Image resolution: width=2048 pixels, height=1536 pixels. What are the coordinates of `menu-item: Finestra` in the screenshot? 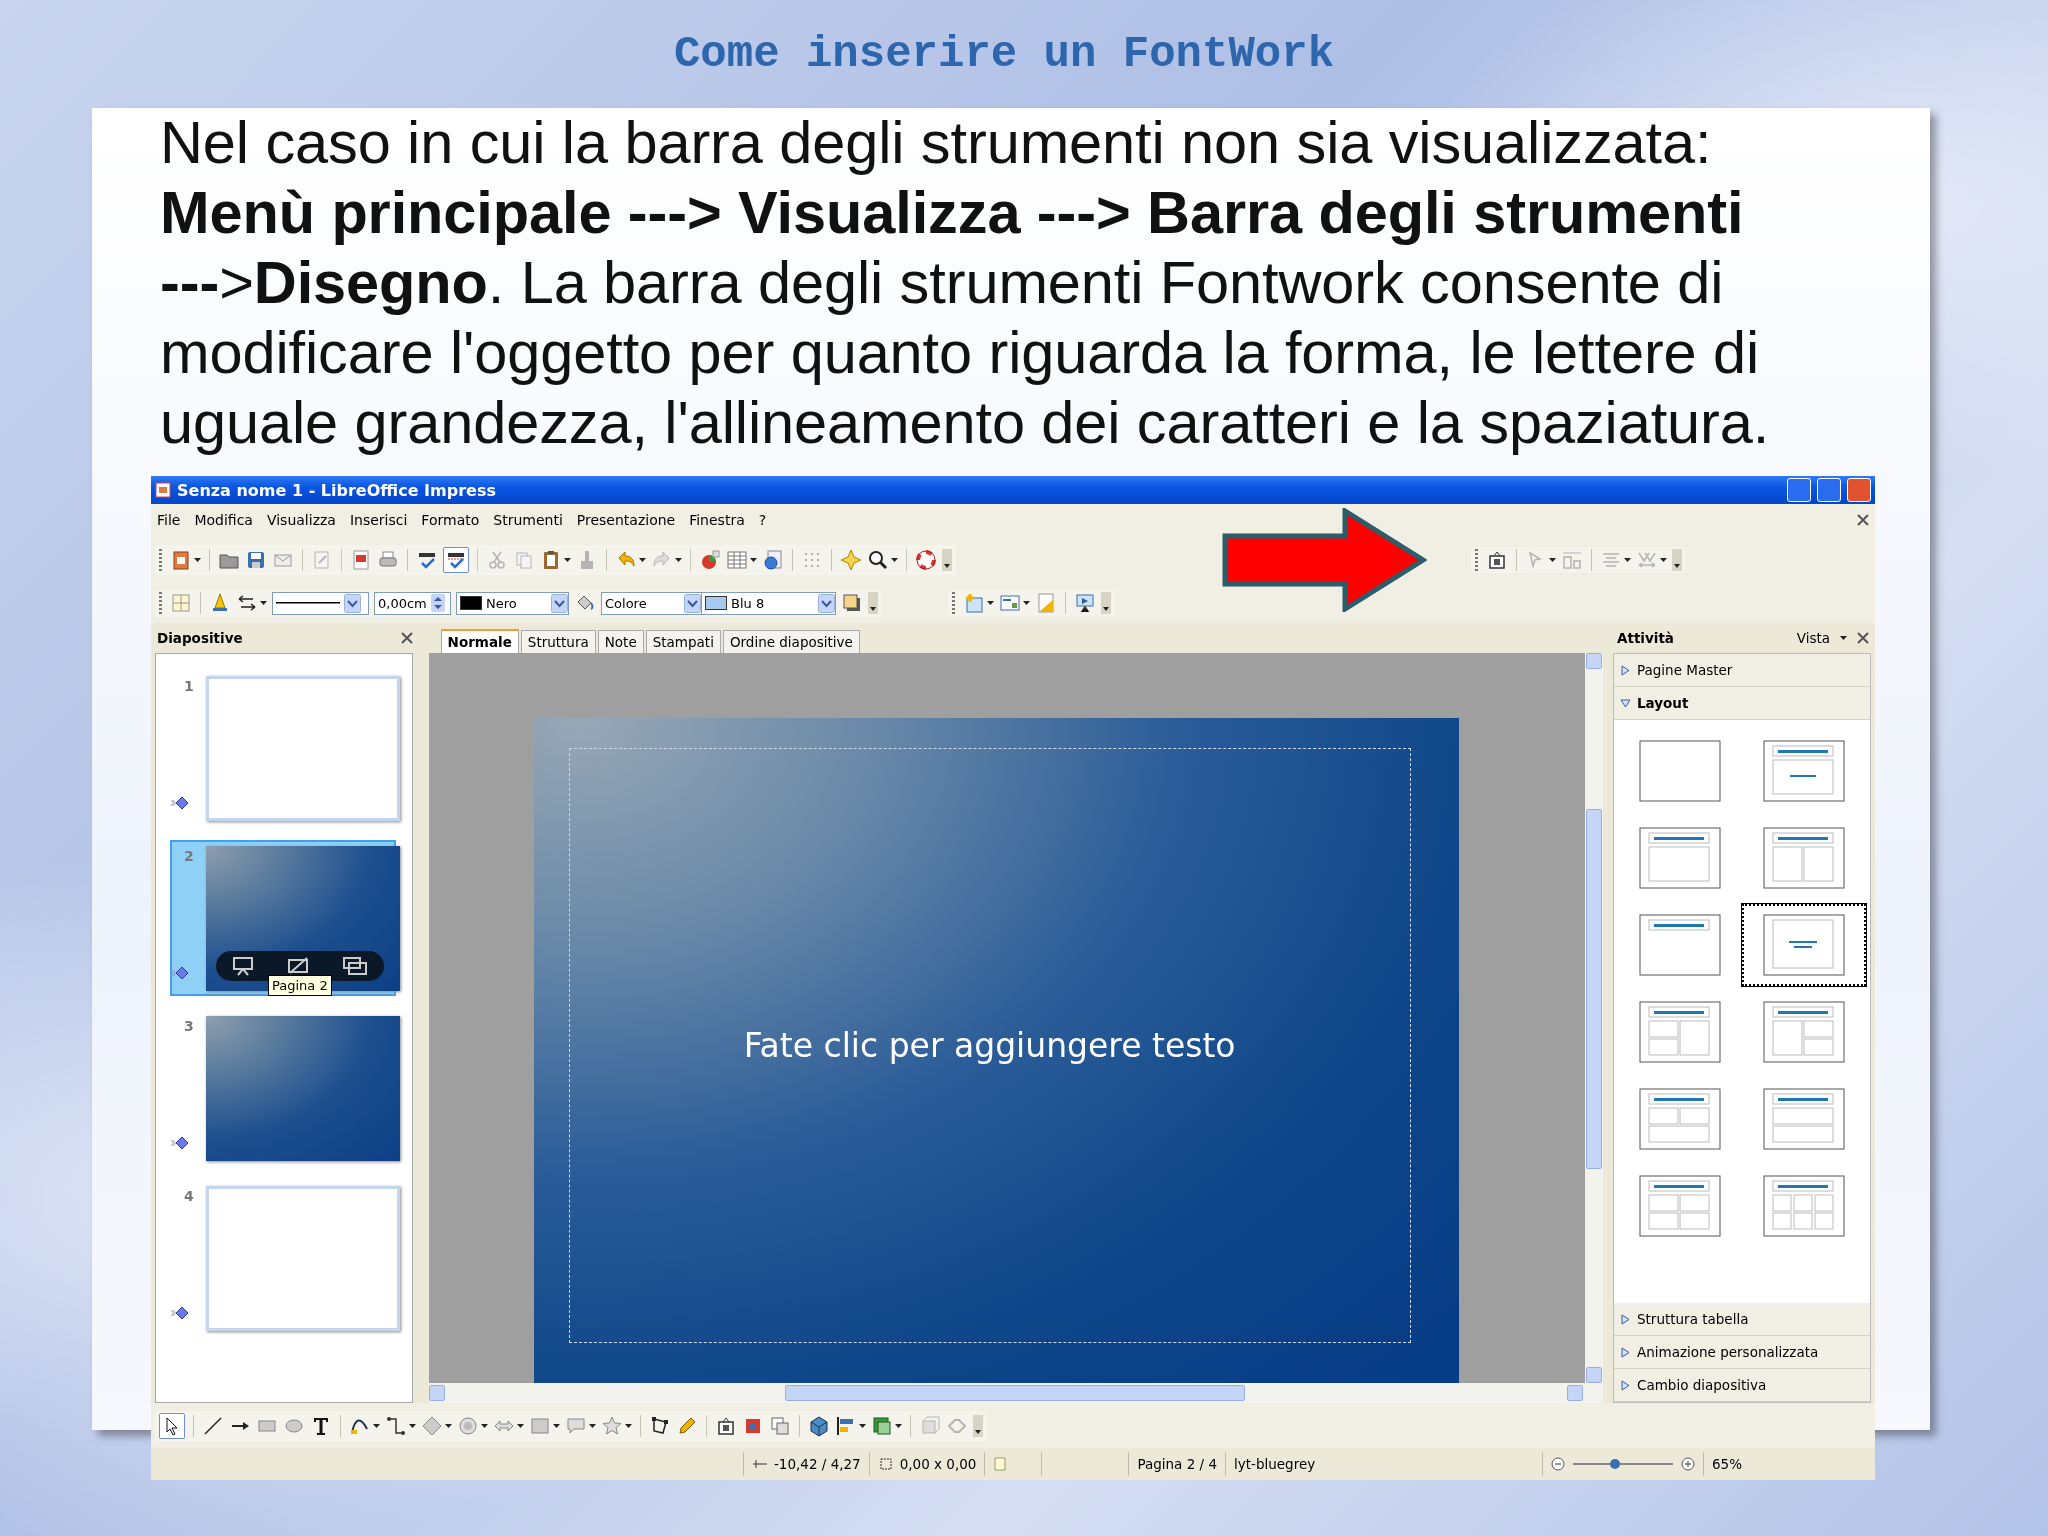 It's located at (717, 520).